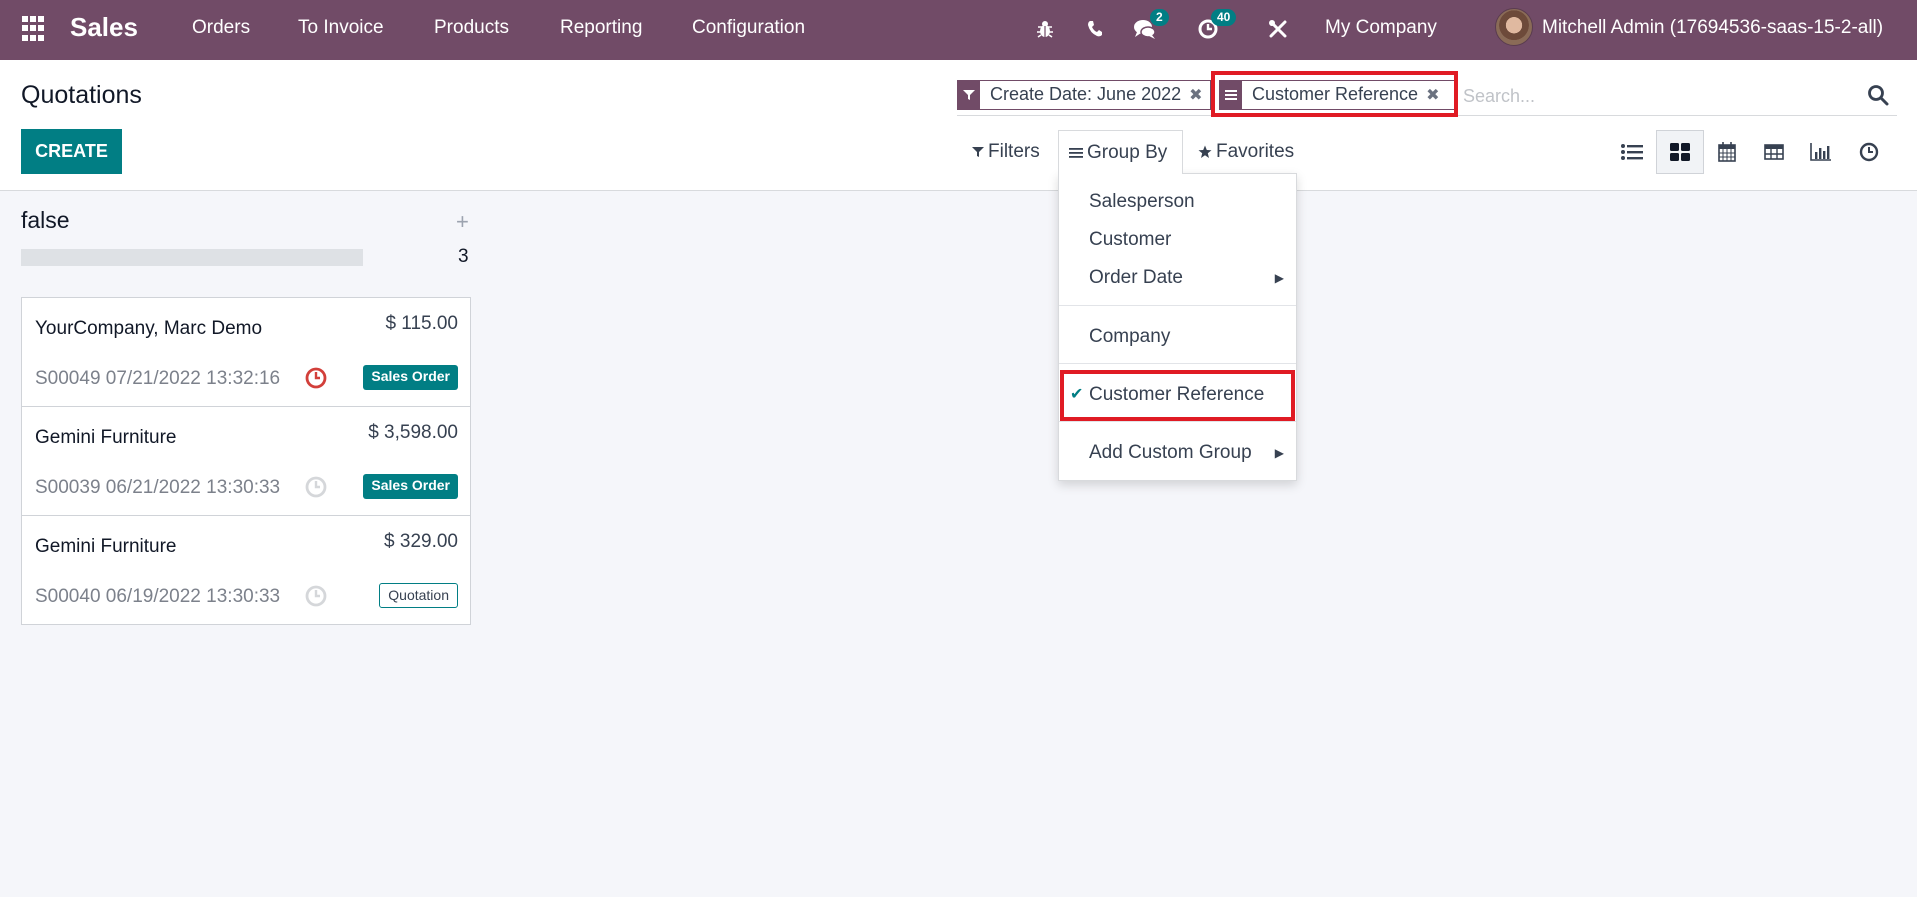 The image size is (1917, 897). I want to click on facet-label: Customer Reference, so click(1335, 94).